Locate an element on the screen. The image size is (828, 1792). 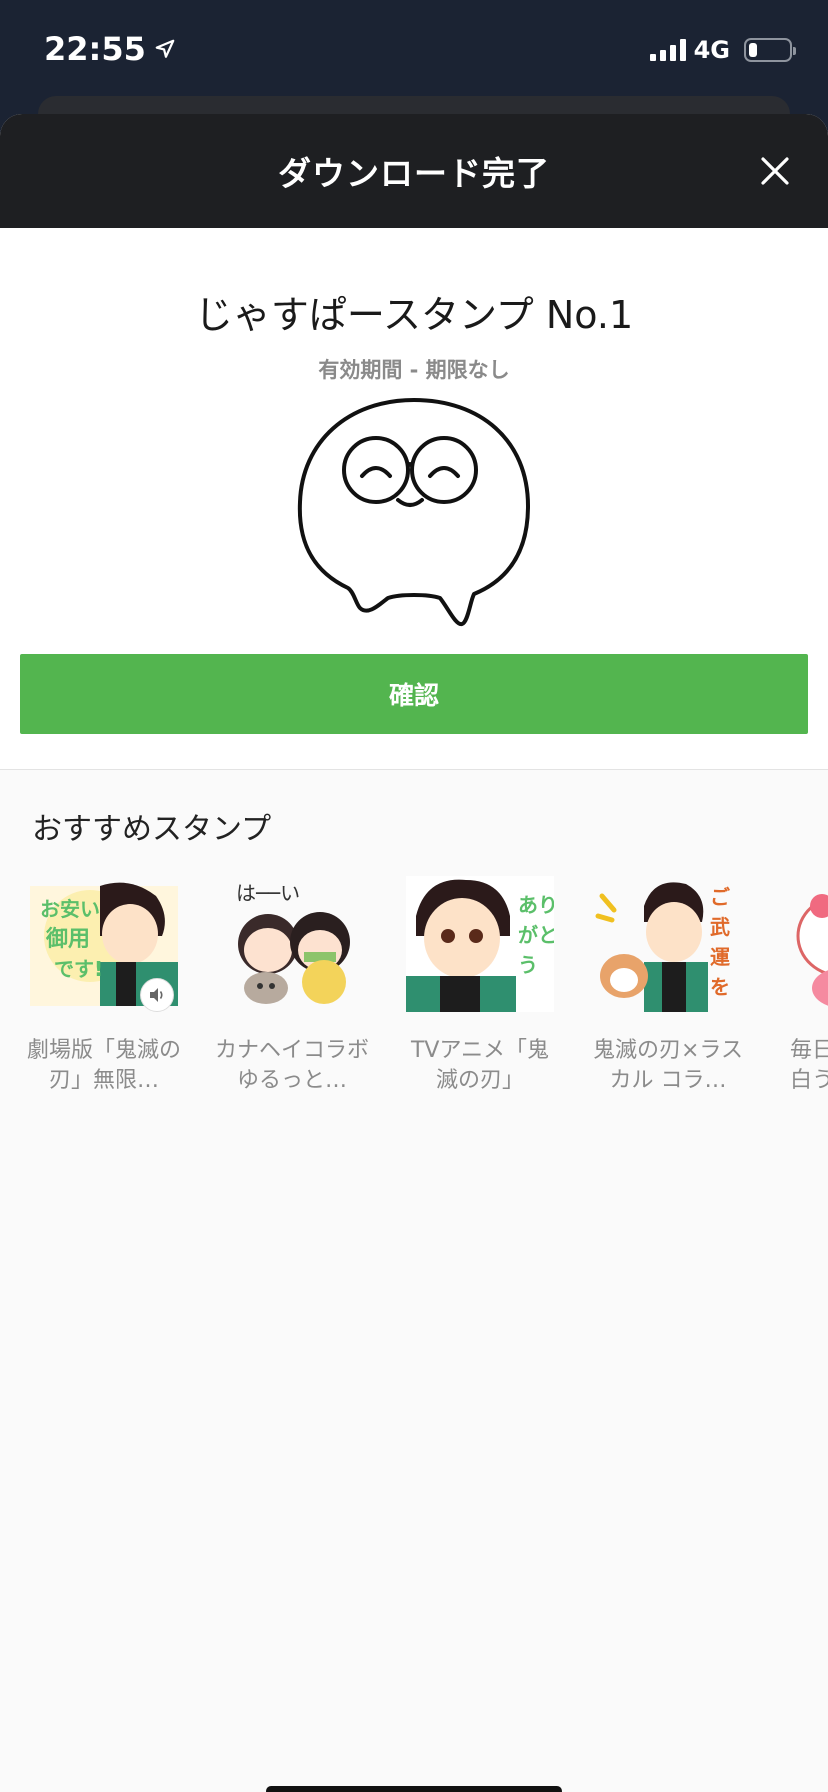
modal-title: ダウンロード完了 is located at coordinates (414, 173).